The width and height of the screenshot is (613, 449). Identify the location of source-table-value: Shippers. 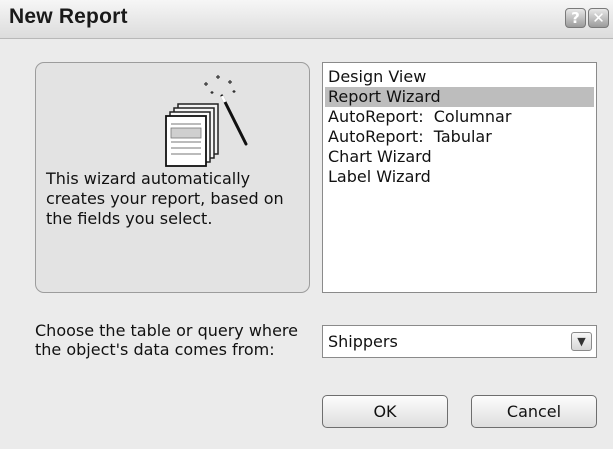
(363, 341).